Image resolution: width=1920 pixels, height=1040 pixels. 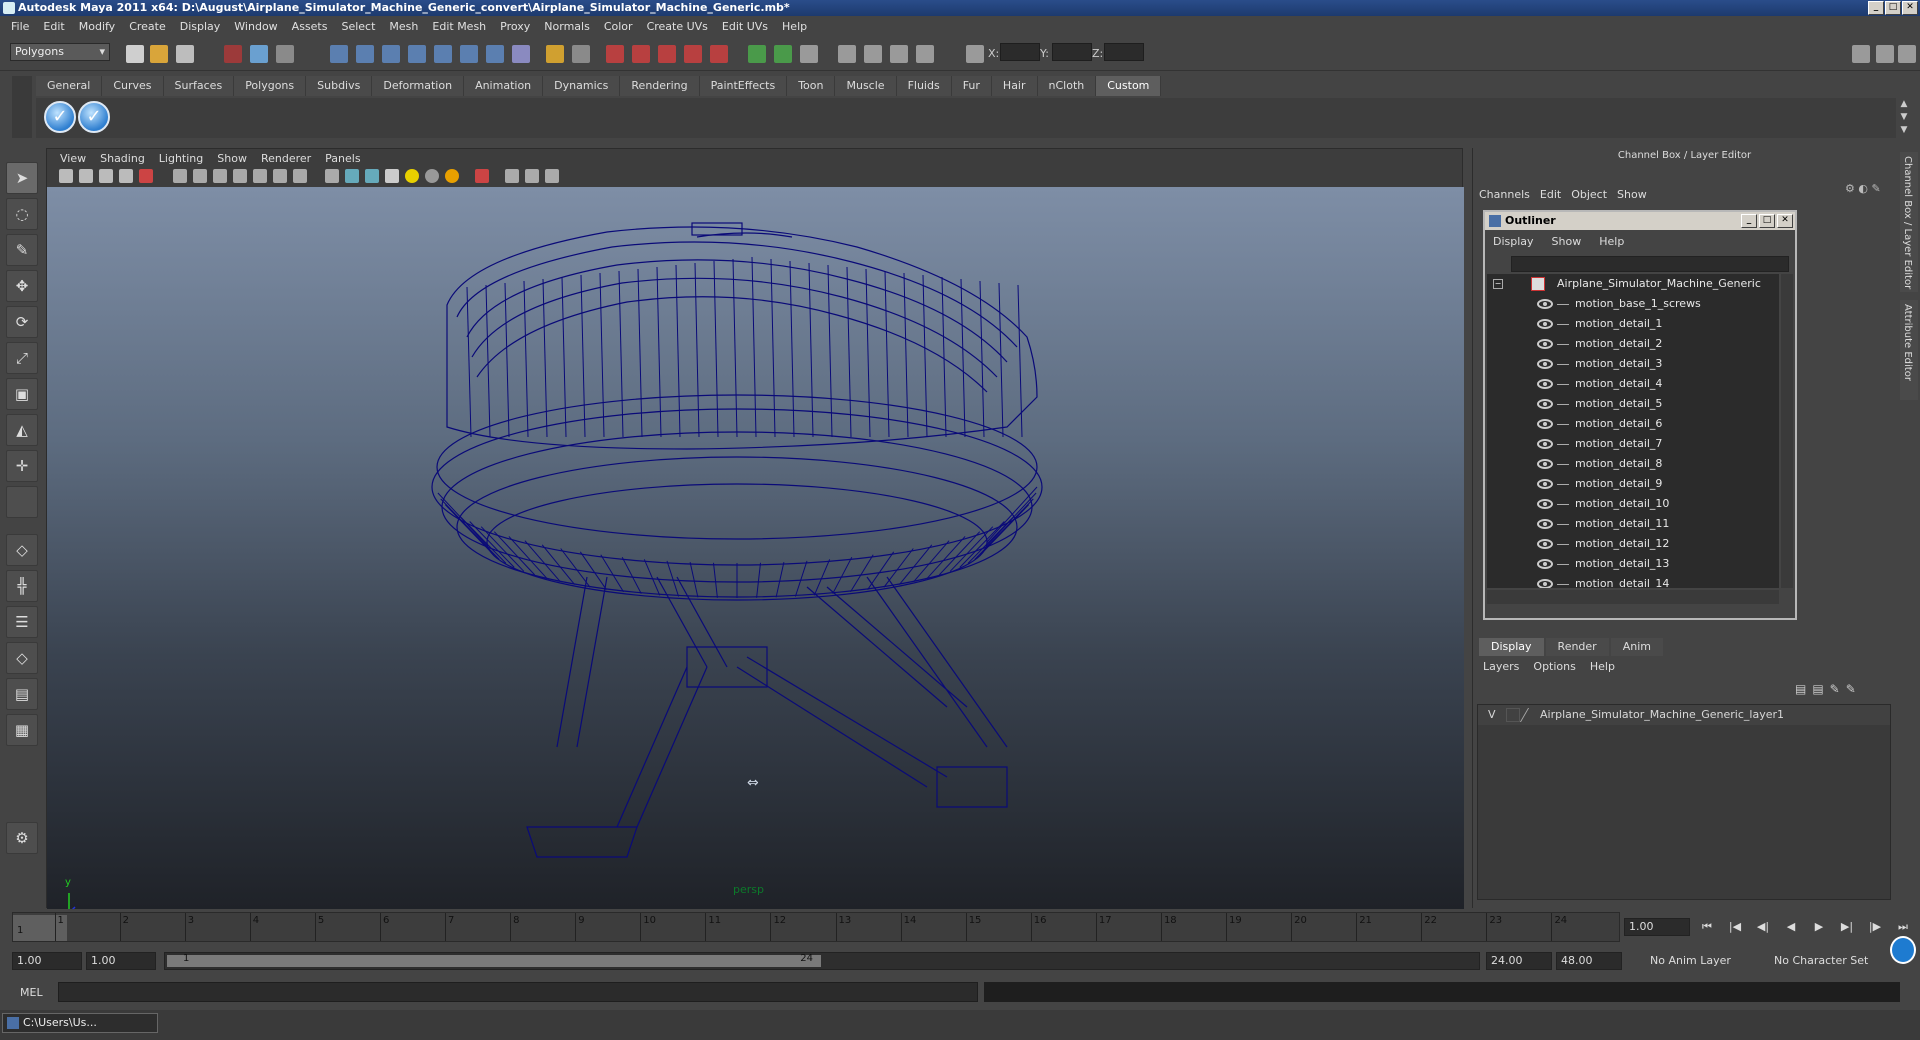 What do you see at coordinates (811, 86) in the screenshot?
I see `shelf-tab-toon: Toon` at bounding box center [811, 86].